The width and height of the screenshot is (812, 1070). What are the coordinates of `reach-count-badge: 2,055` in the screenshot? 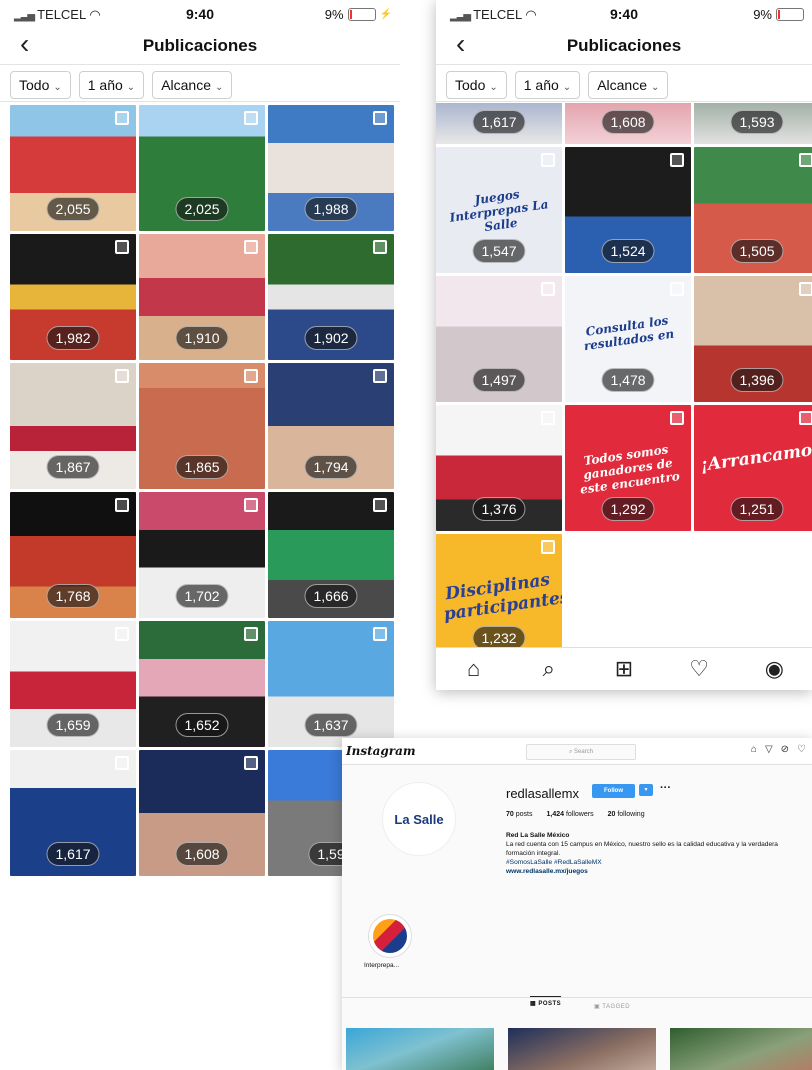 It's located at (73, 209).